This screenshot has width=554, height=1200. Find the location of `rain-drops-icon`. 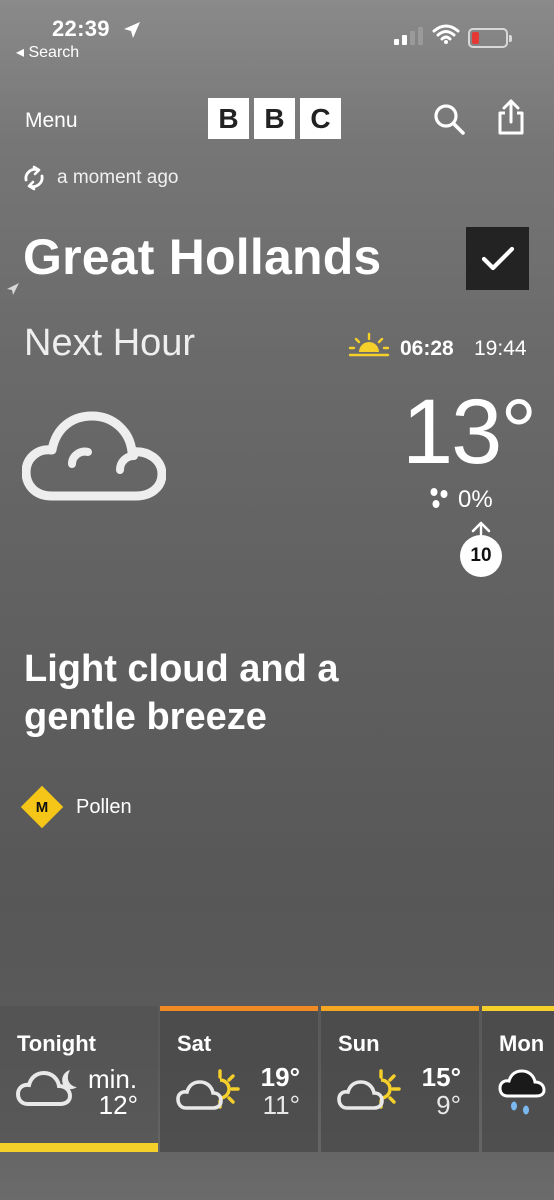

rain-drops-icon is located at coordinates (439, 498).